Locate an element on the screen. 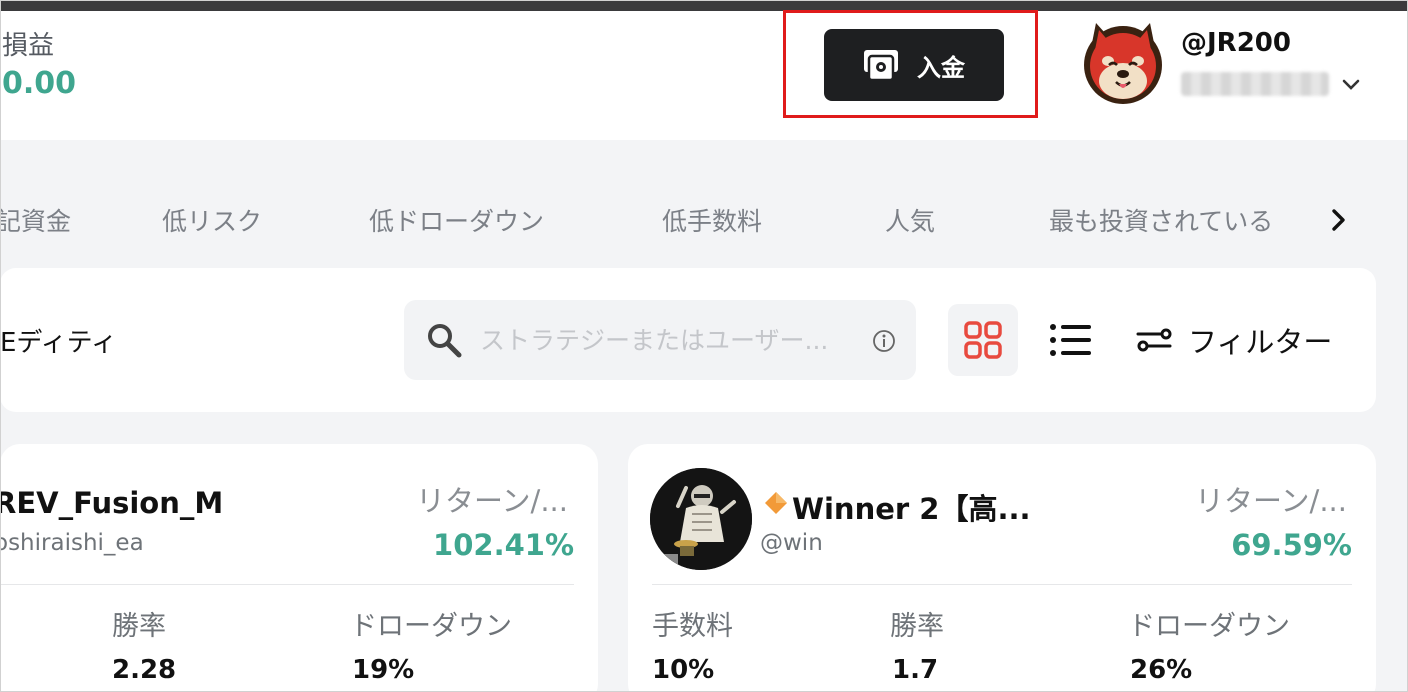 This screenshot has width=1408, height=692. category-tab-low-risk: 低リスク is located at coordinates (212, 220).